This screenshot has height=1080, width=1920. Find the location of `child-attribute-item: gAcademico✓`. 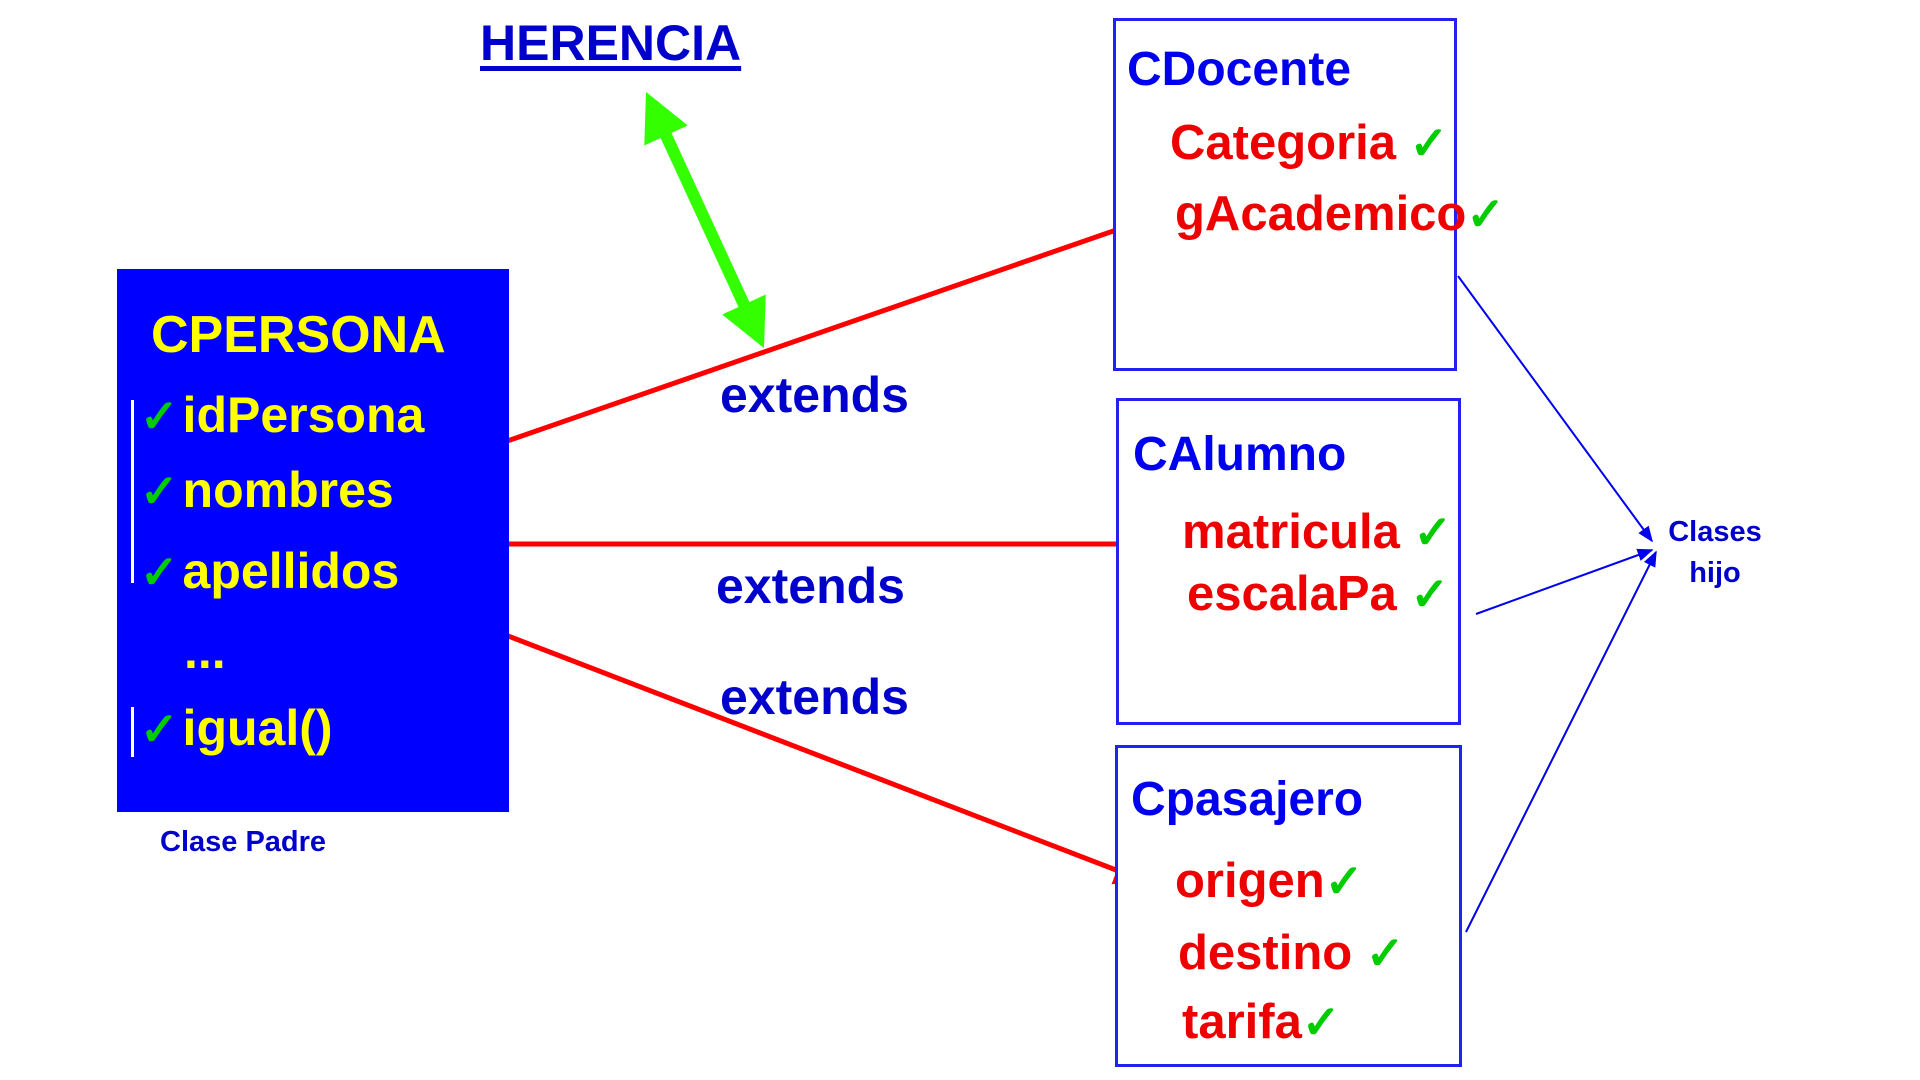

child-attribute-item: gAcademico✓ is located at coordinates (1342, 214).